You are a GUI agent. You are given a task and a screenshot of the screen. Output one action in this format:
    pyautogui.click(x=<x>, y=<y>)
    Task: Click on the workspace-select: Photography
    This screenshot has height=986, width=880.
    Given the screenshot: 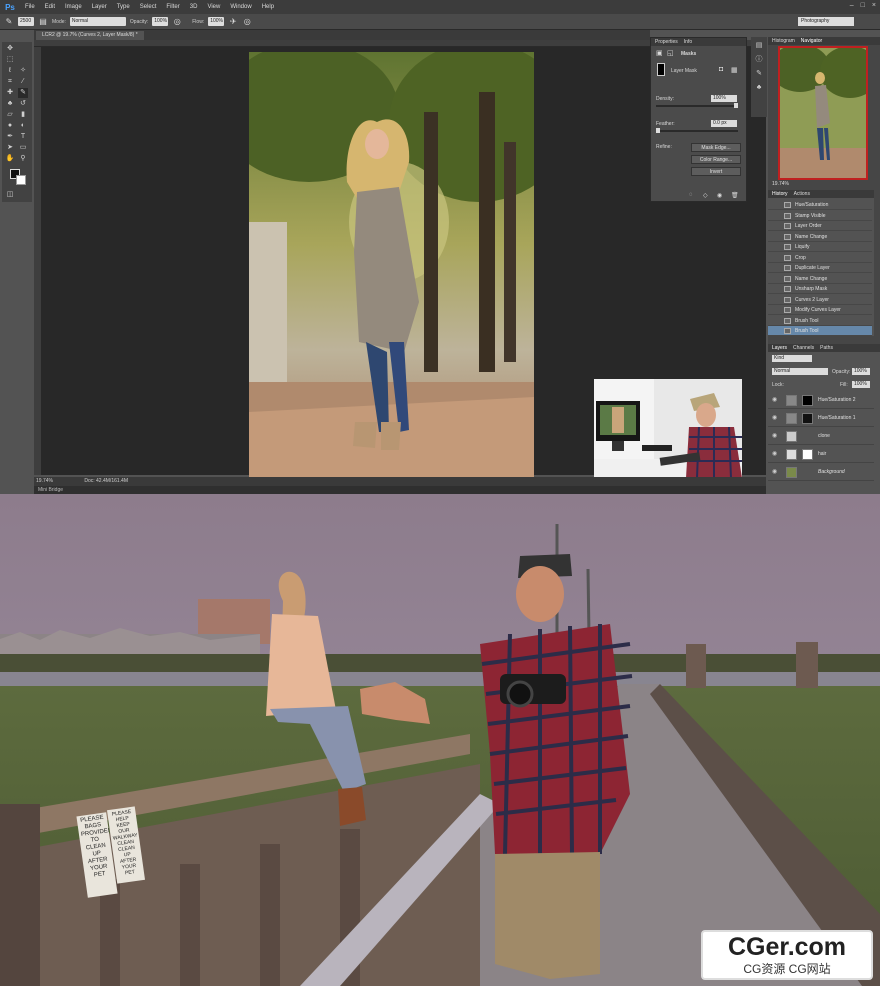 What is the action you would take?
    pyautogui.click(x=826, y=21)
    